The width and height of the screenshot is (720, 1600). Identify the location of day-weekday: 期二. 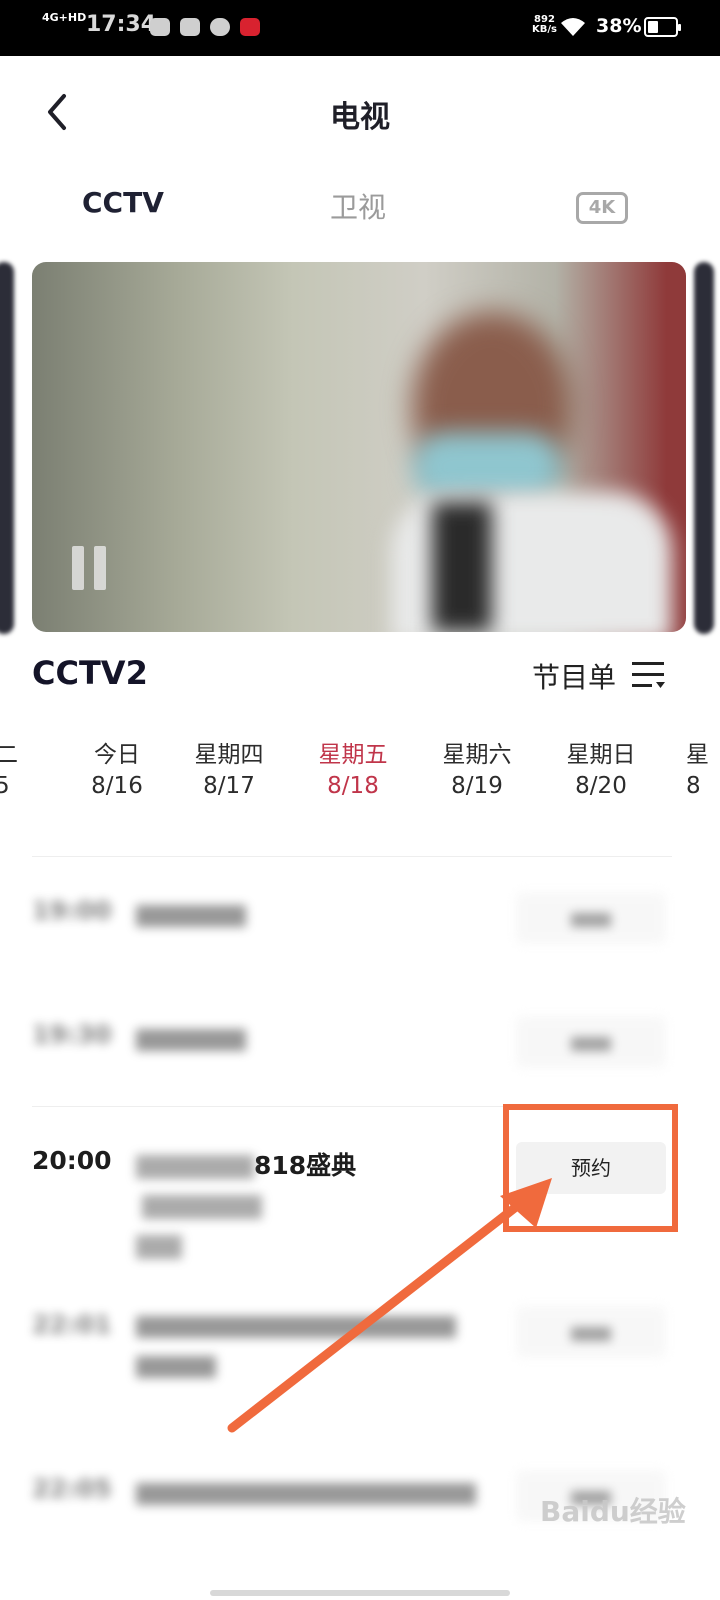
(9, 755).